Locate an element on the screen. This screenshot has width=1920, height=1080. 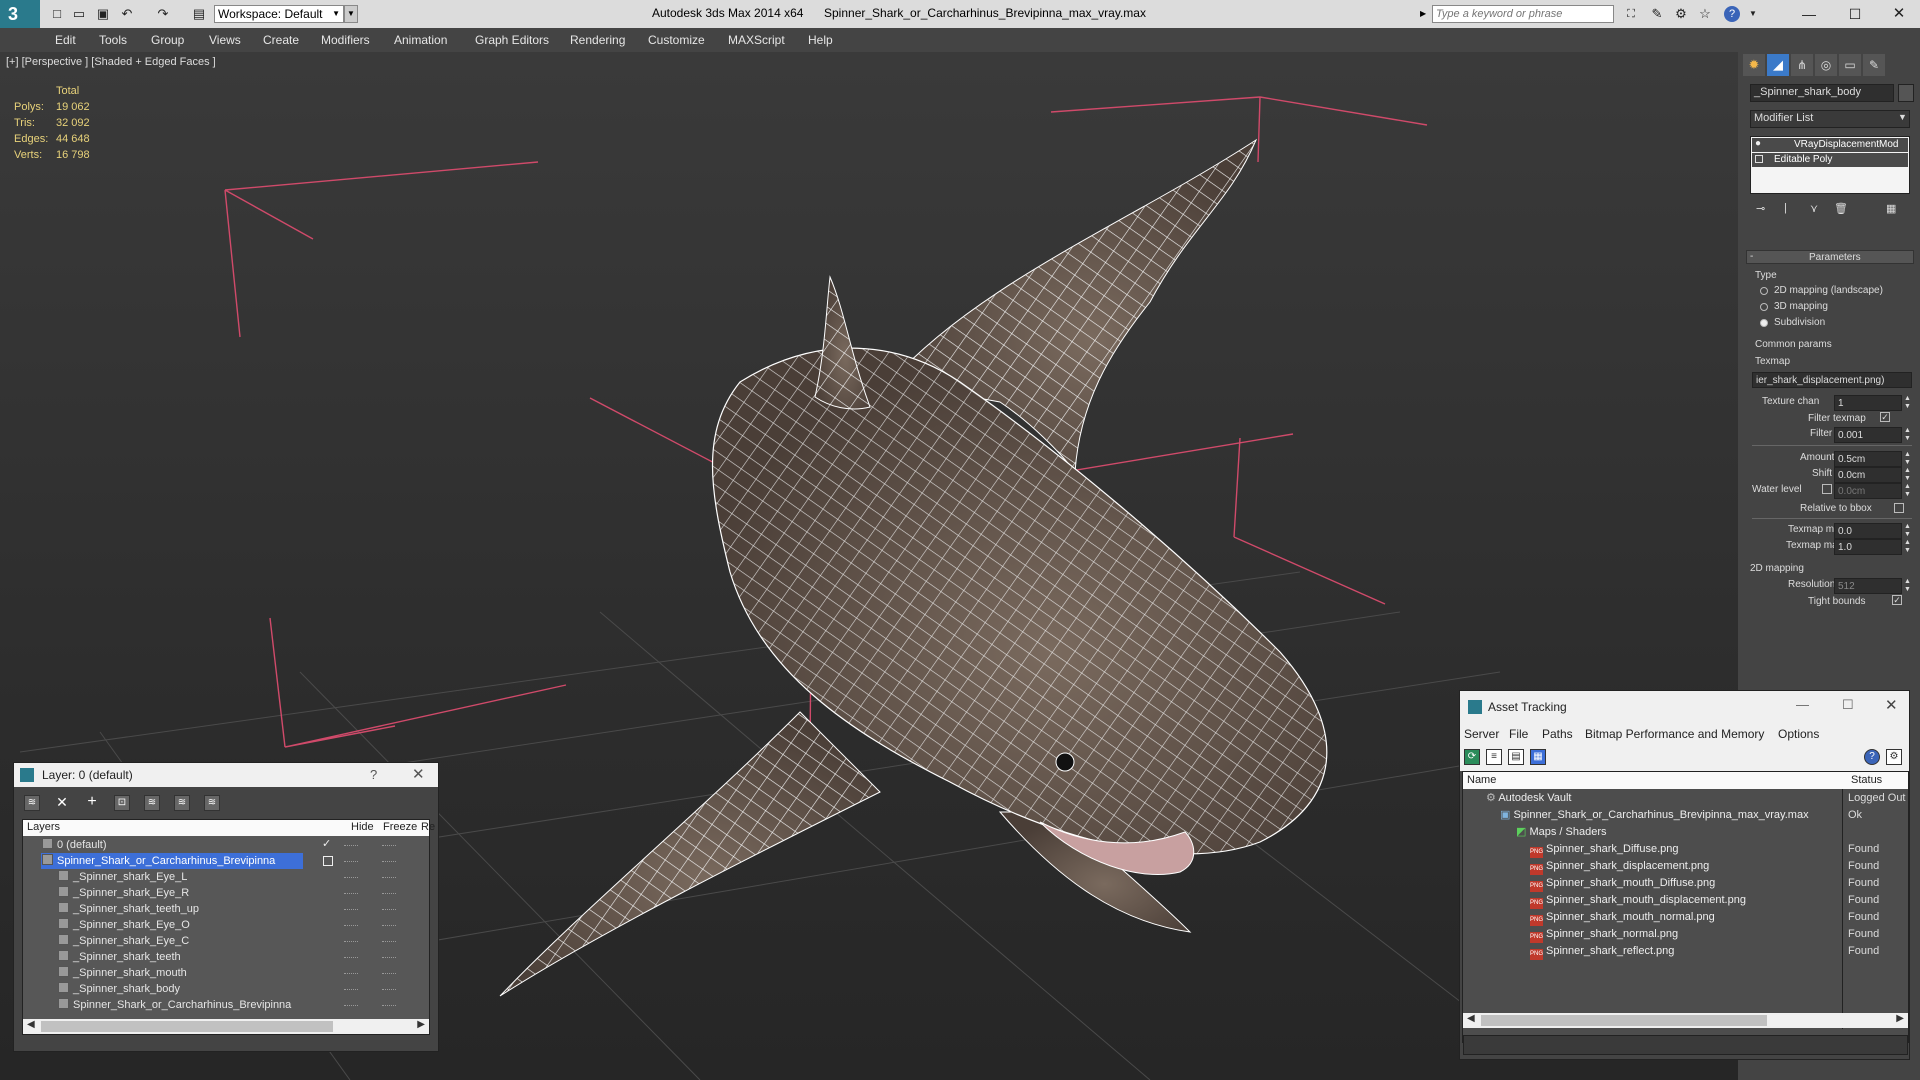
col-name: Name is located at coordinates (1481, 780).